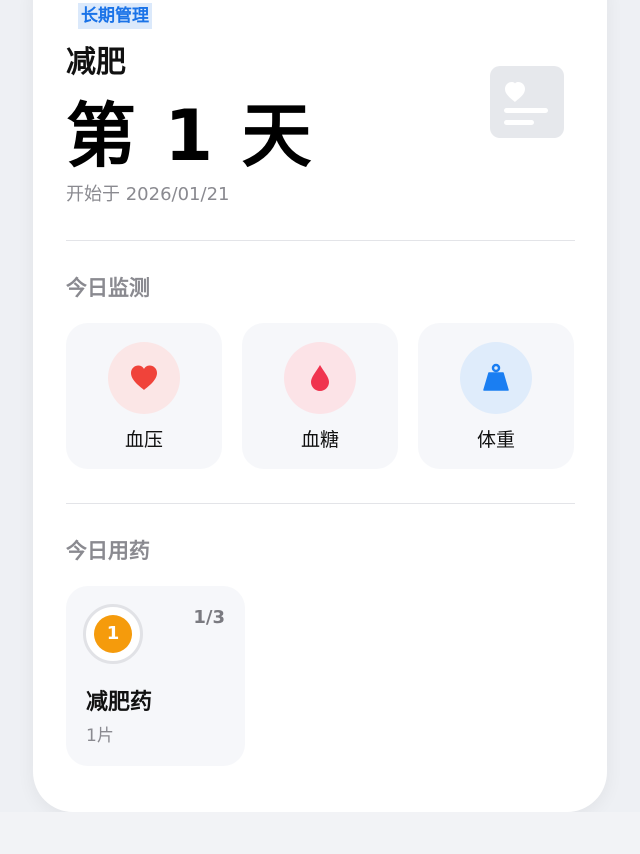  What do you see at coordinates (319, 440) in the screenshot?
I see `monitor-label: 血糖` at bounding box center [319, 440].